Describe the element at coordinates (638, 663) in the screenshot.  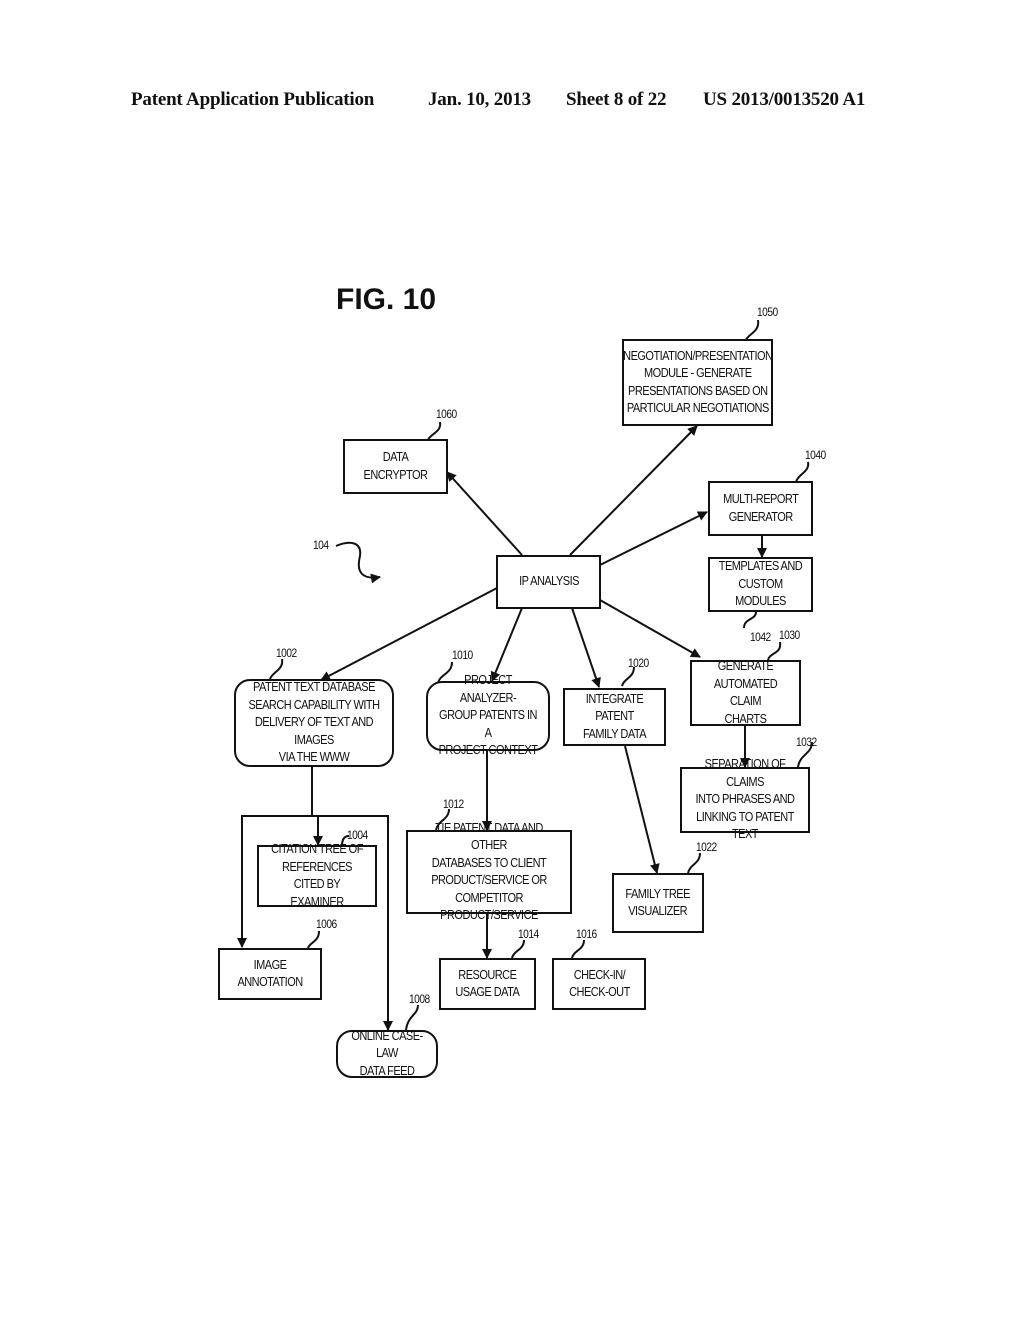
I see `ref-1020: 1020` at that location.